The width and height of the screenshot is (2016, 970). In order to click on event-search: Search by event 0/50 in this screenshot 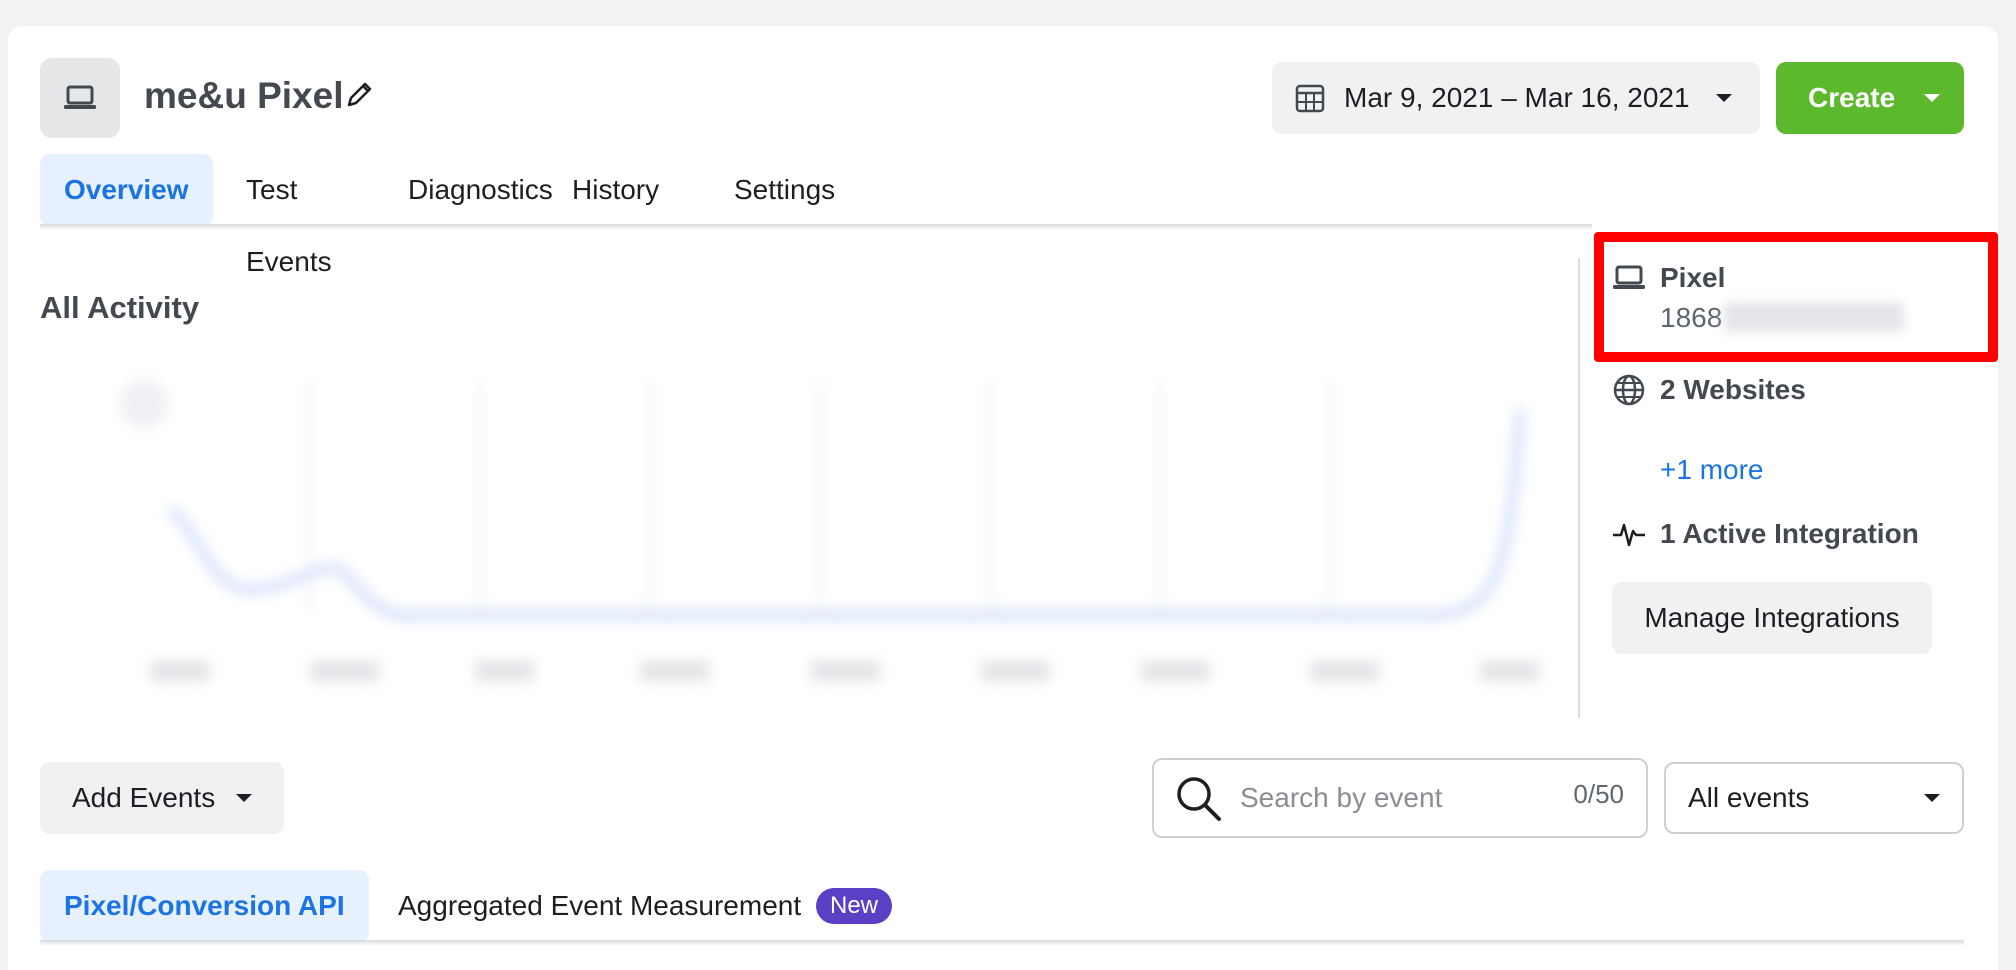, I will do `click(1400, 798)`.